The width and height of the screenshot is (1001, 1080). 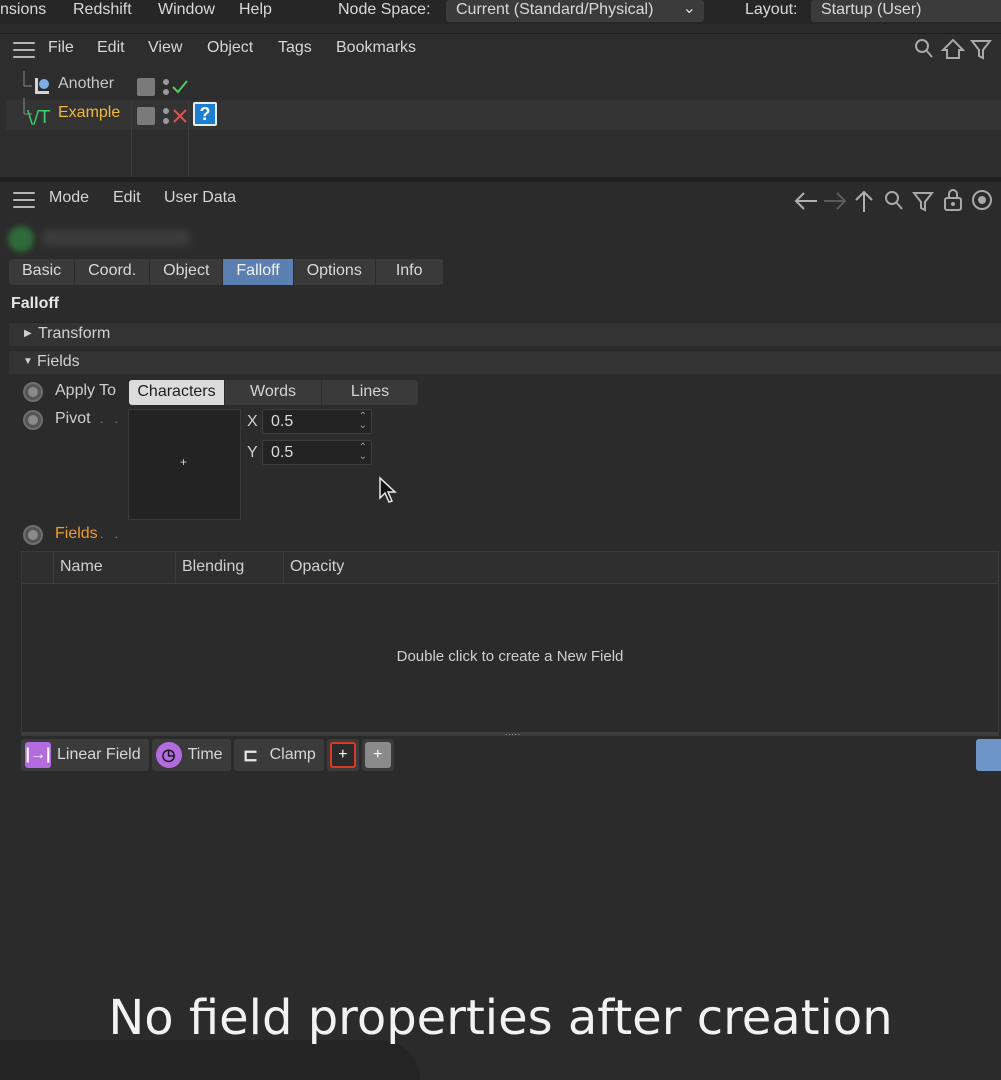 I want to click on group-transform: ▶ Transform, so click(x=505, y=334).